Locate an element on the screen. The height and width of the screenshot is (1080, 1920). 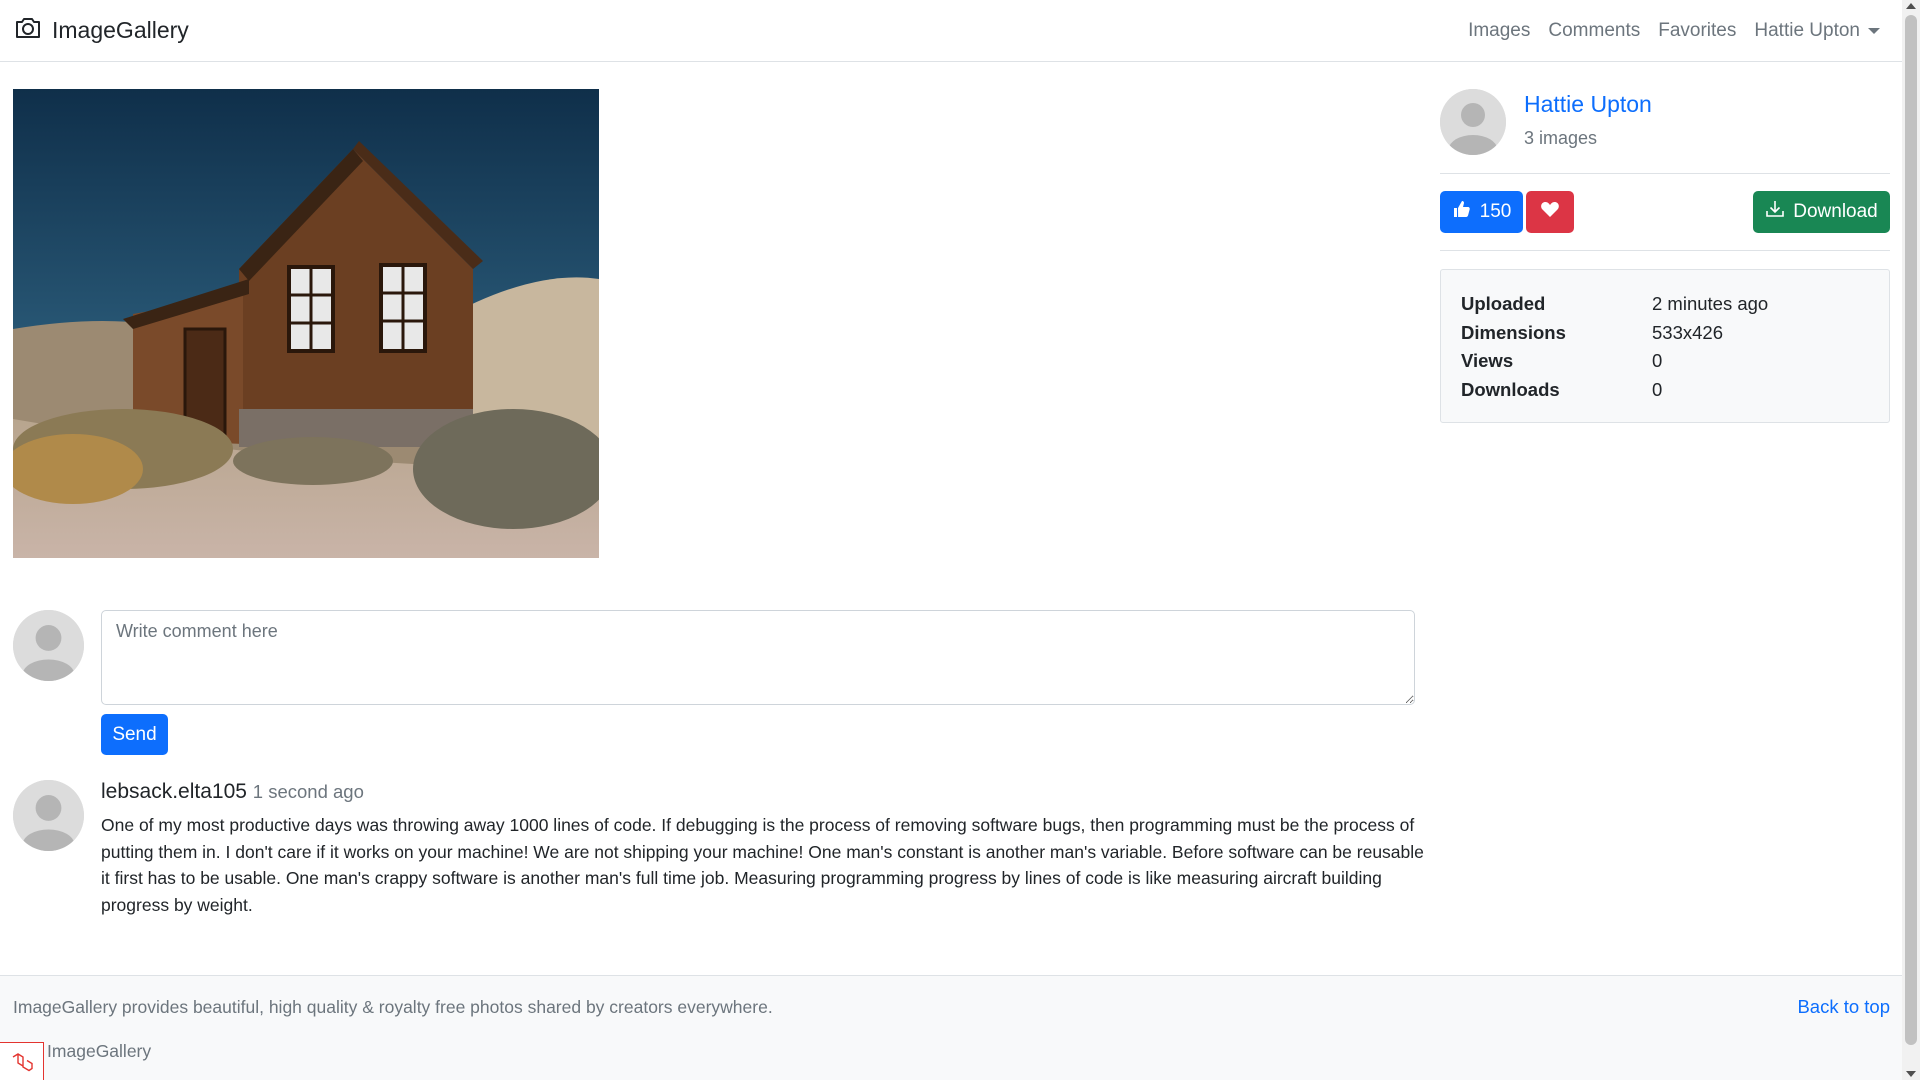
heart-icon is located at coordinates (1550, 212).